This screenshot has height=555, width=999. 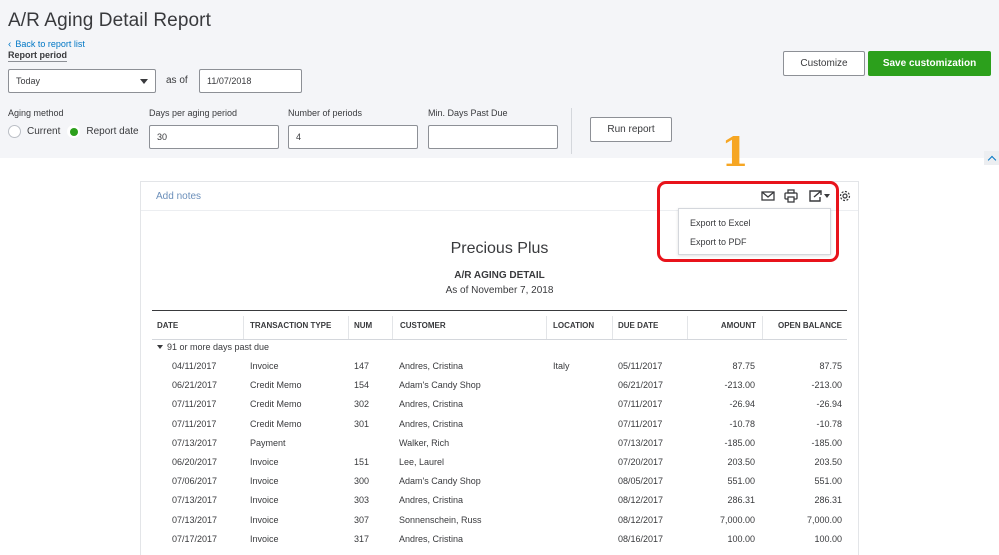 What do you see at coordinates (109, 20) in the screenshot?
I see `page-title: A/R Aging Detail Report` at bounding box center [109, 20].